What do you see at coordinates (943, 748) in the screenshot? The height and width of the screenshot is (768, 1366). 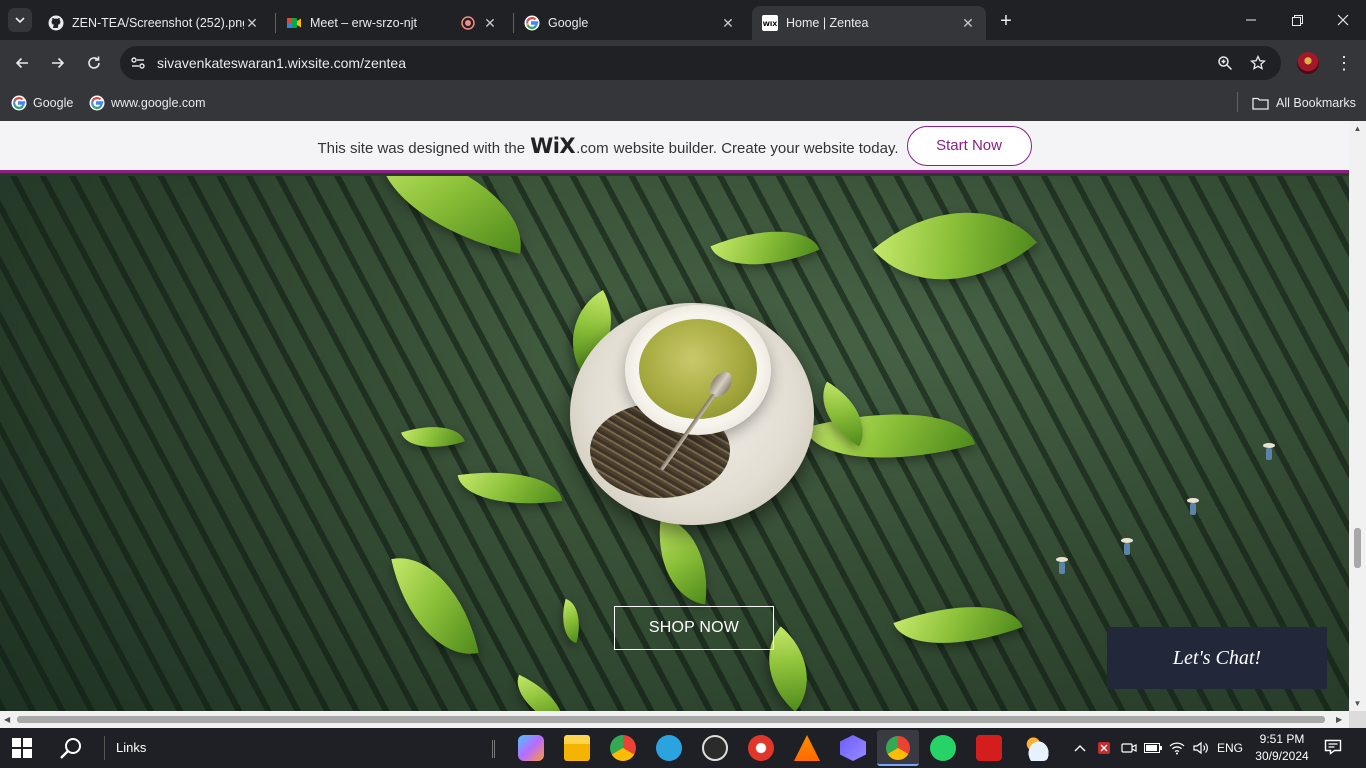 I see `whatsapp-icon` at bounding box center [943, 748].